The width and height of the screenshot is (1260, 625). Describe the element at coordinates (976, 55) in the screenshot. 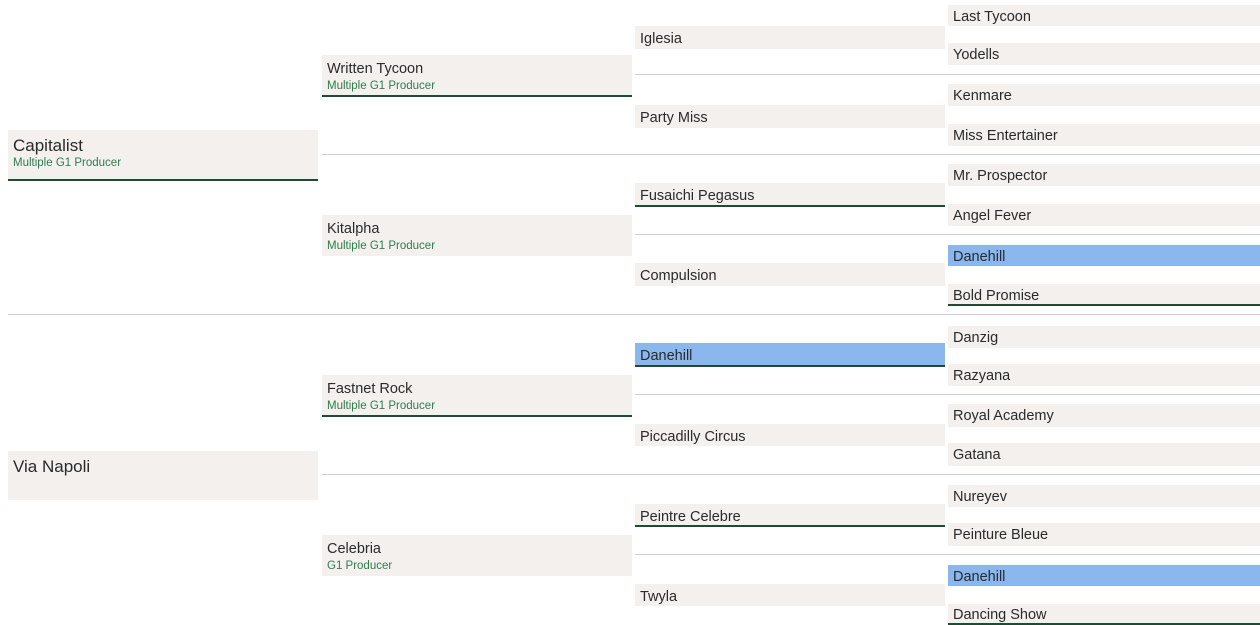

I see `horse-name: Yodells` at that location.